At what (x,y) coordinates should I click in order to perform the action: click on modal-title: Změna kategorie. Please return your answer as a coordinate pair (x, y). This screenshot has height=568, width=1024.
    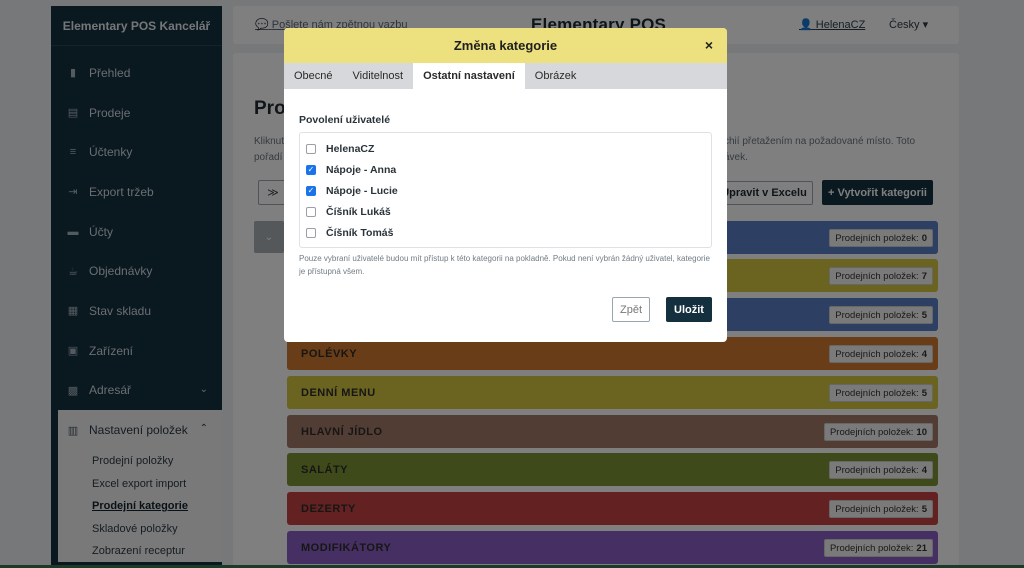
    Looking at the image, I should click on (505, 45).